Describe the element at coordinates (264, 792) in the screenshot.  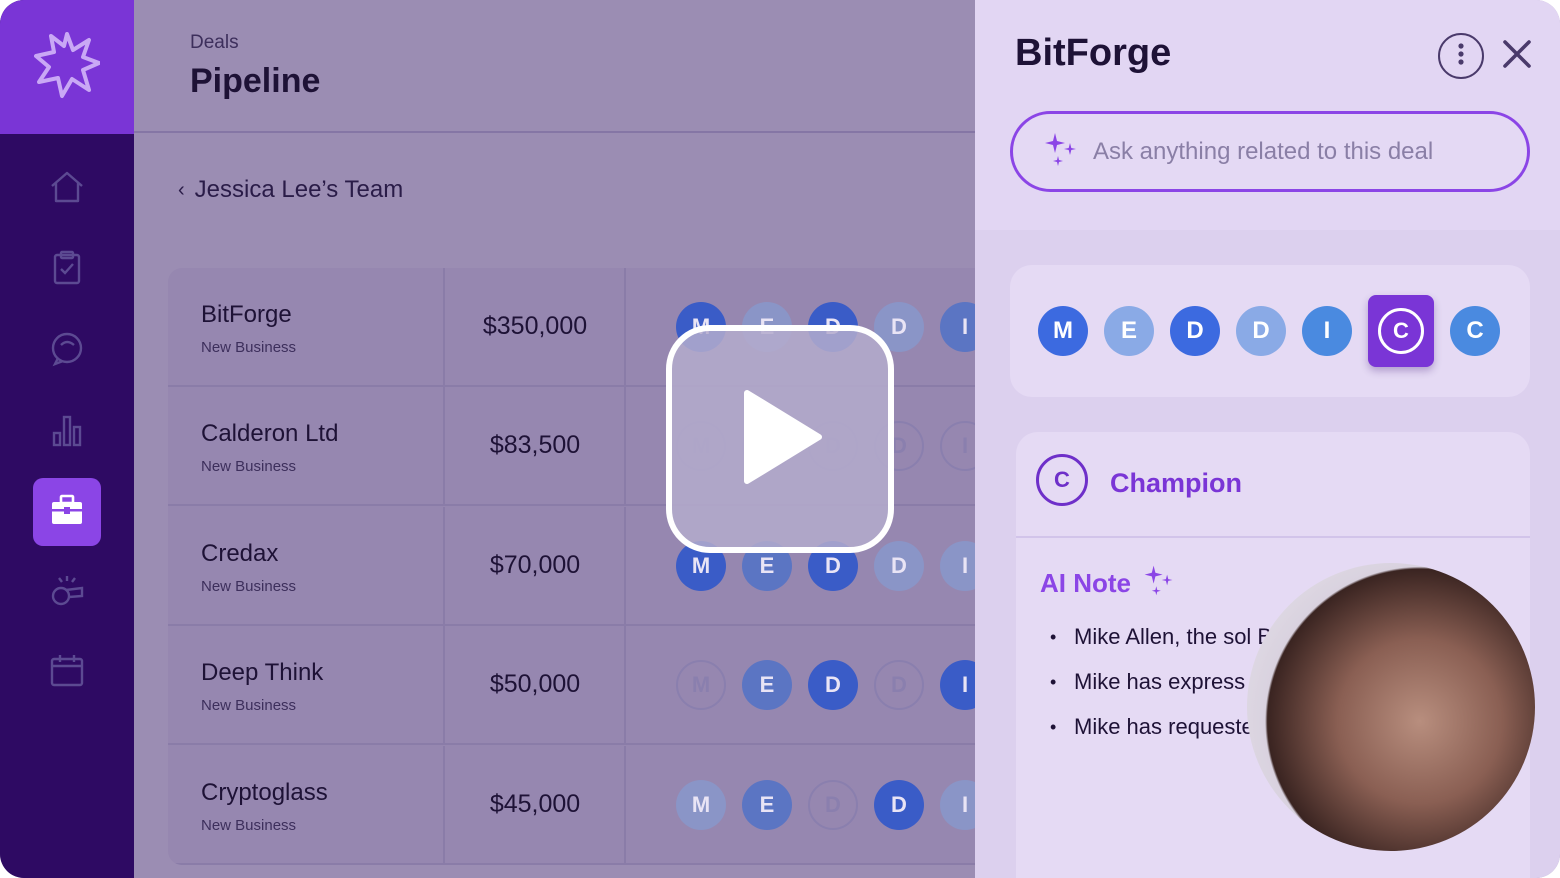
I see `deal-name: Cryptoglass` at that location.